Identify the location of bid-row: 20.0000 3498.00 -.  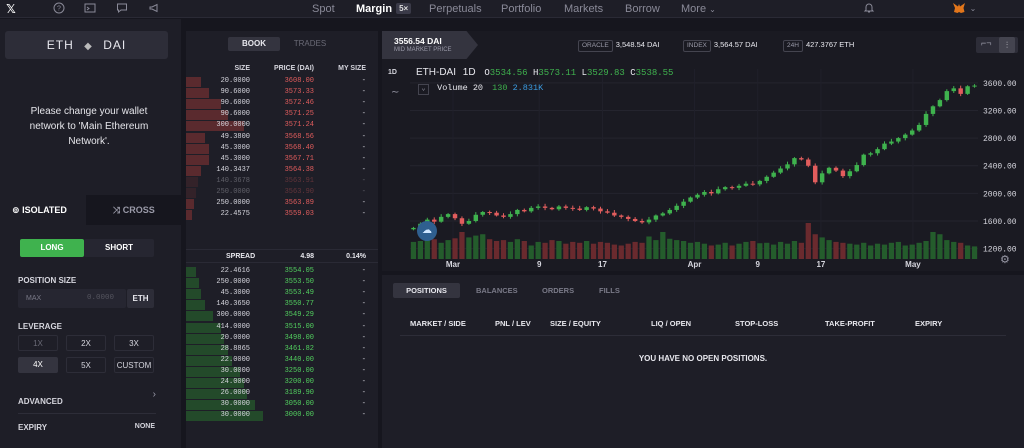
(282, 338).